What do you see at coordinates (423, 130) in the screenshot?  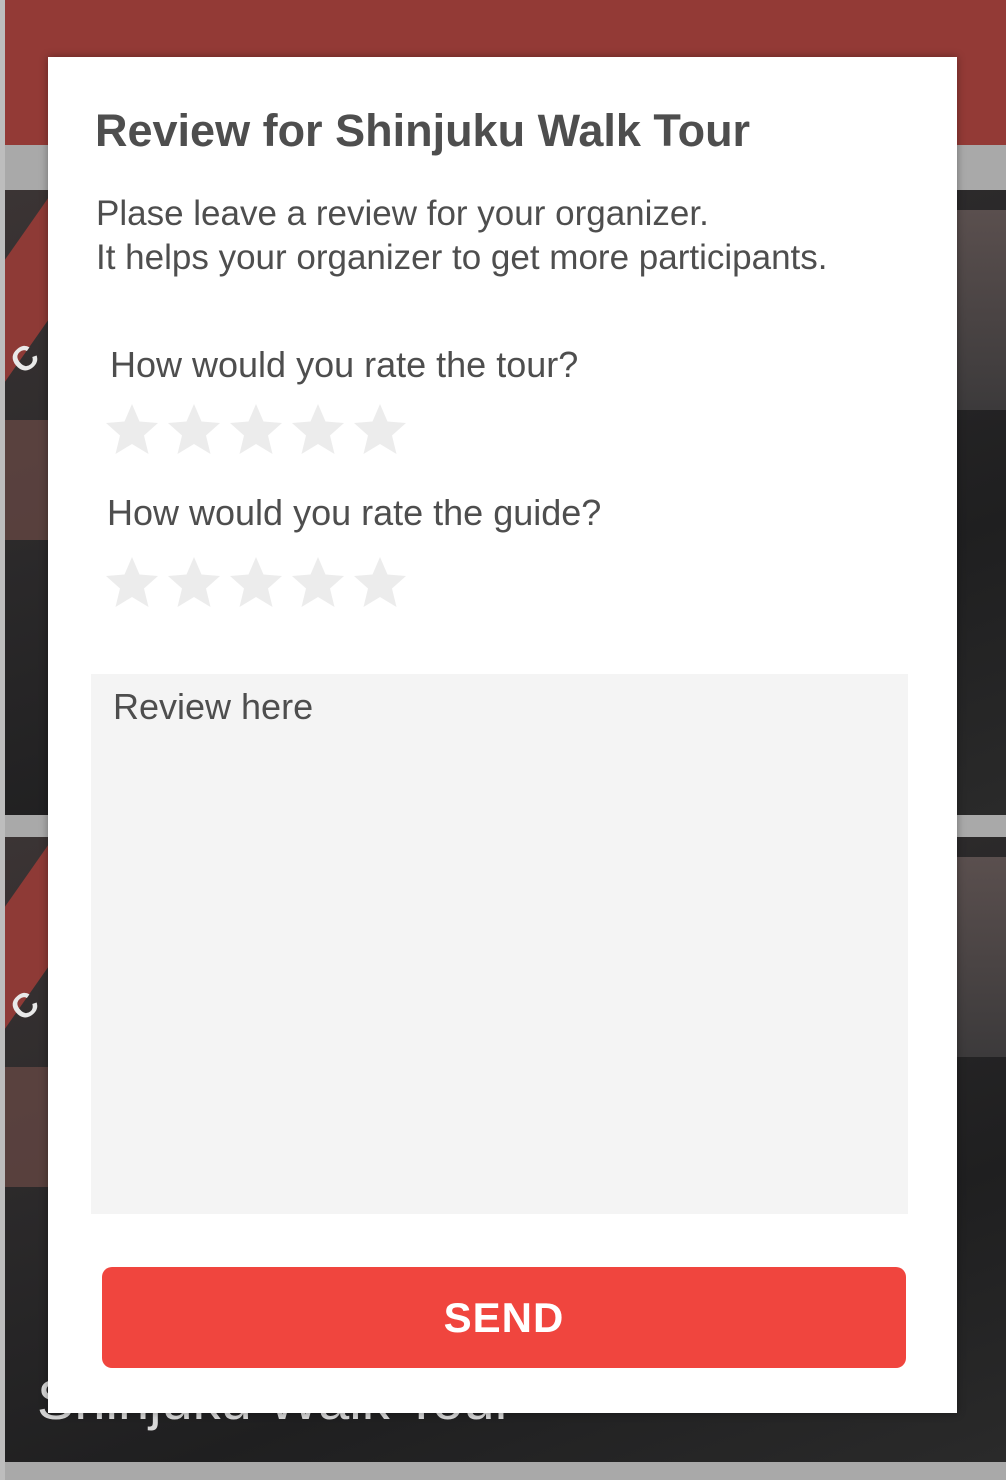 I see `modal-title: Review for Shinjuku Walk Tour` at bounding box center [423, 130].